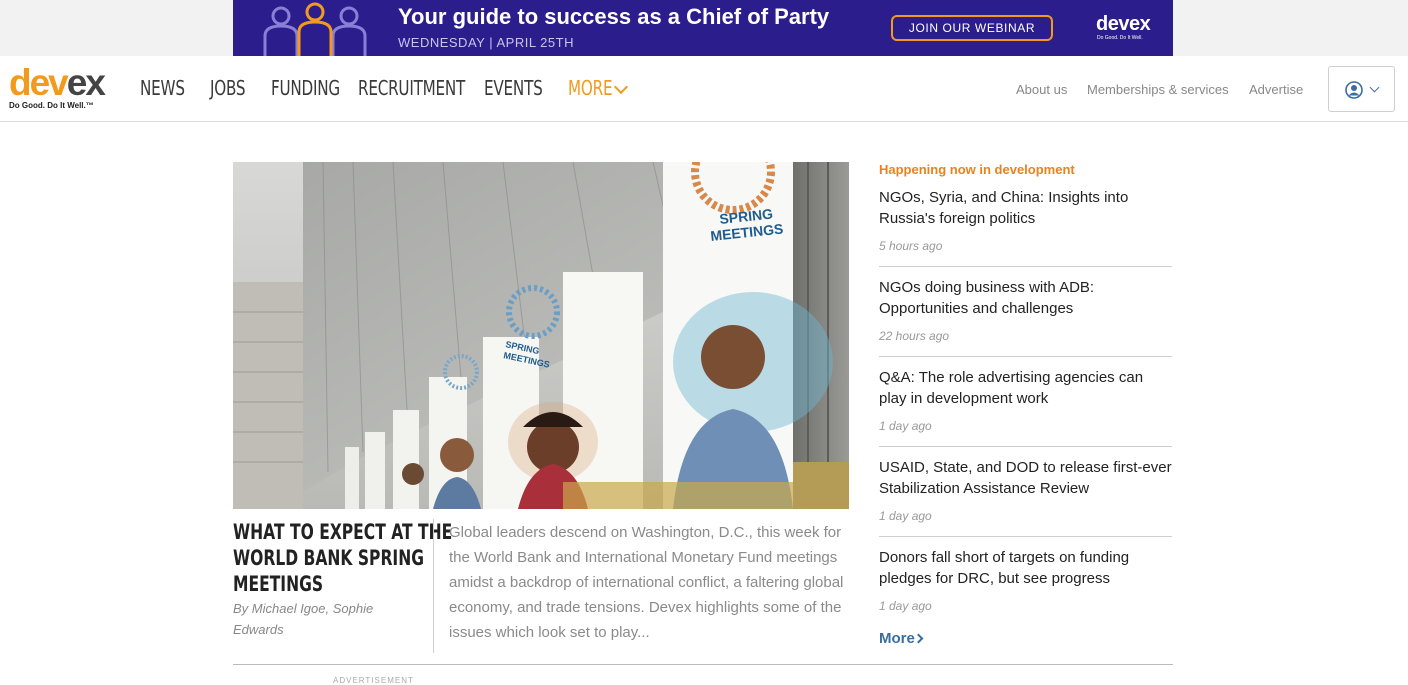 The height and width of the screenshot is (685, 1408). Describe the element at coordinates (1123, 24) in the screenshot. I see `ad-devex-logo: devex` at that location.